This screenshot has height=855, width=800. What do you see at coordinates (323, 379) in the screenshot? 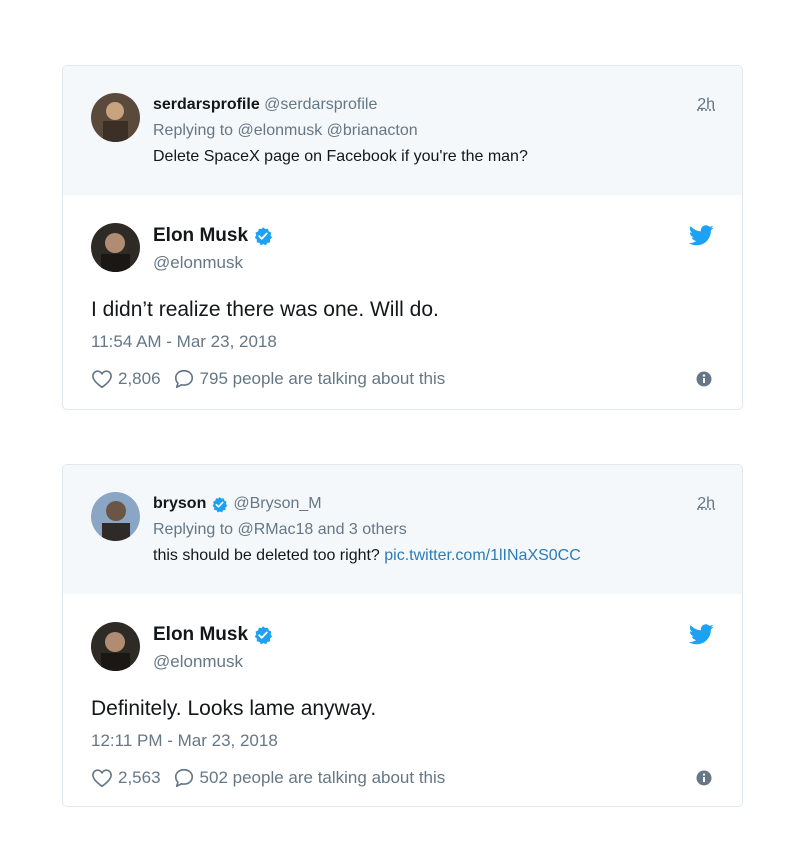
I see `talking-count: 795 people are talking about this` at bounding box center [323, 379].